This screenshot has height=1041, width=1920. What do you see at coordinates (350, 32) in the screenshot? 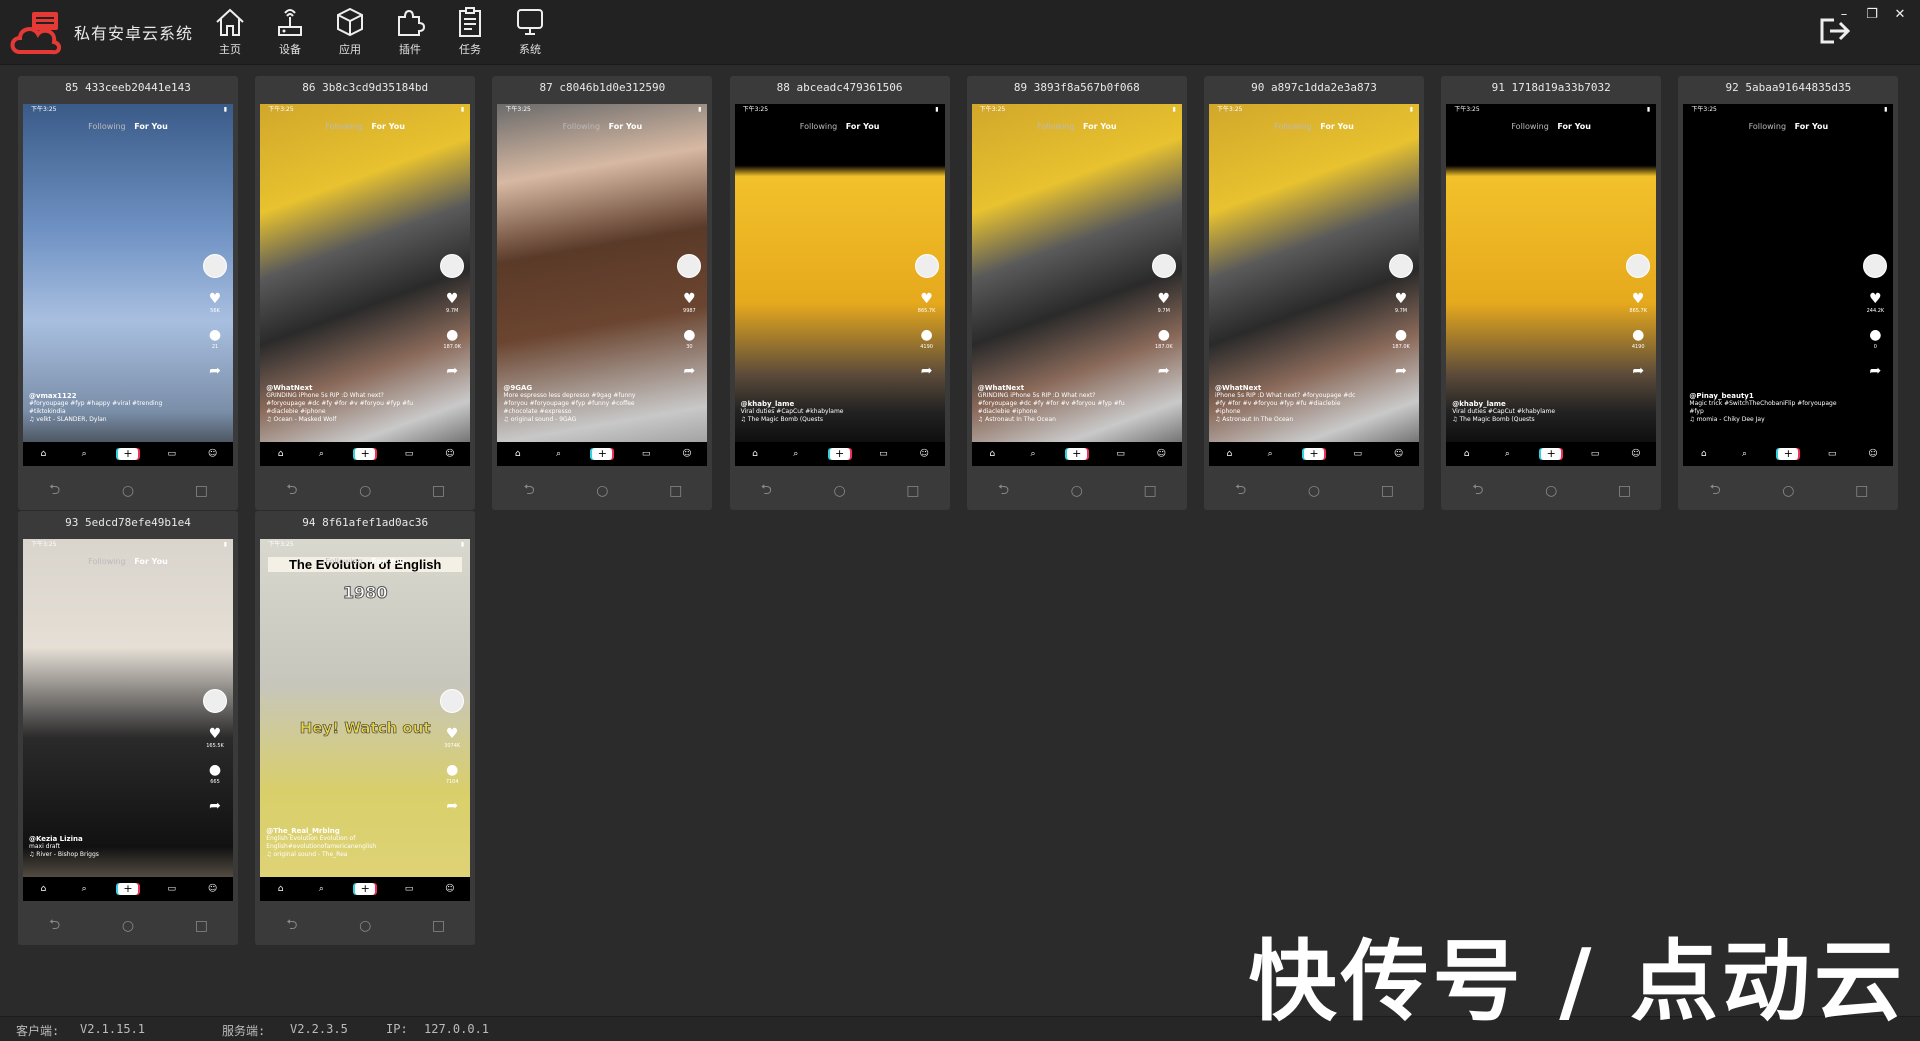
I see `nav-apps: 应用` at bounding box center [350, 32].